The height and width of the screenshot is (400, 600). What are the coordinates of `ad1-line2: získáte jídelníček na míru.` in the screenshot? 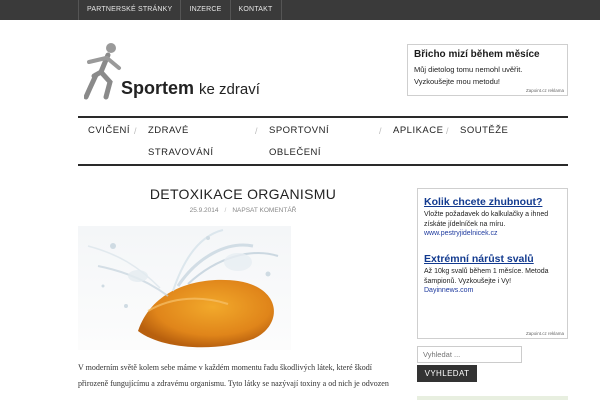 It's located at (465, 224).